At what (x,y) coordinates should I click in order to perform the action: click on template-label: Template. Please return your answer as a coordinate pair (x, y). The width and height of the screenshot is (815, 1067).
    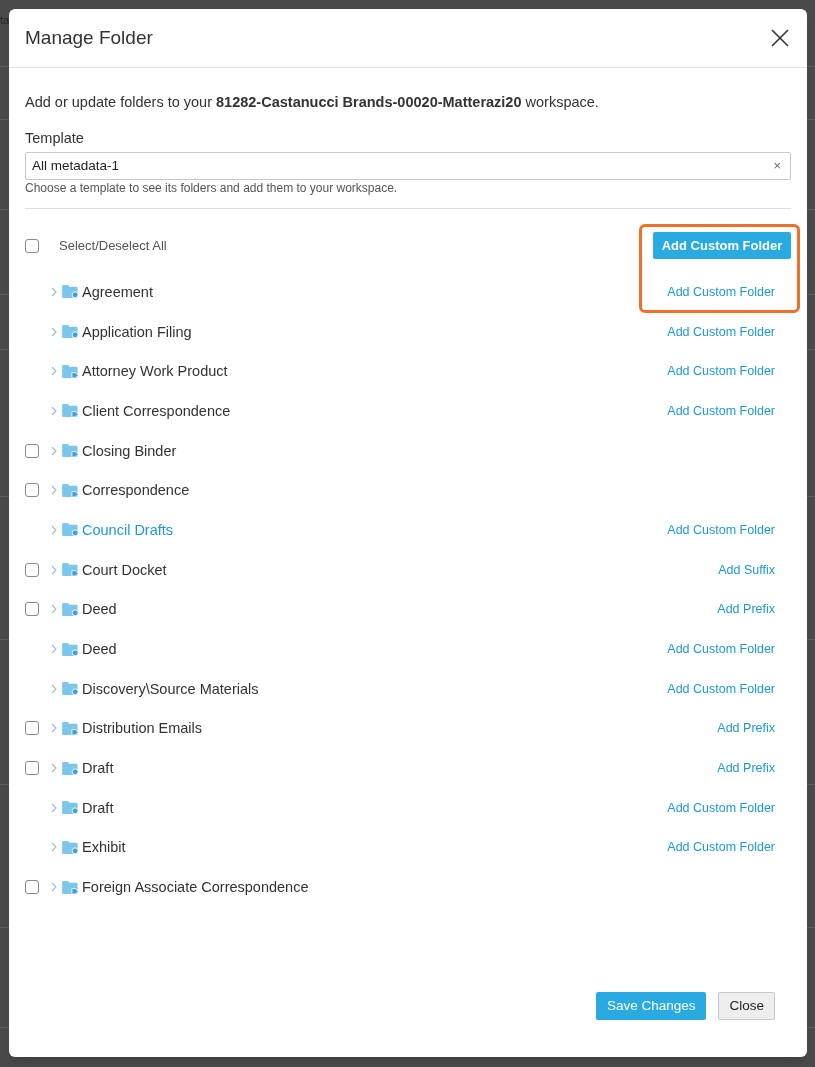
    Looking at the image, I should click on (55, 138).